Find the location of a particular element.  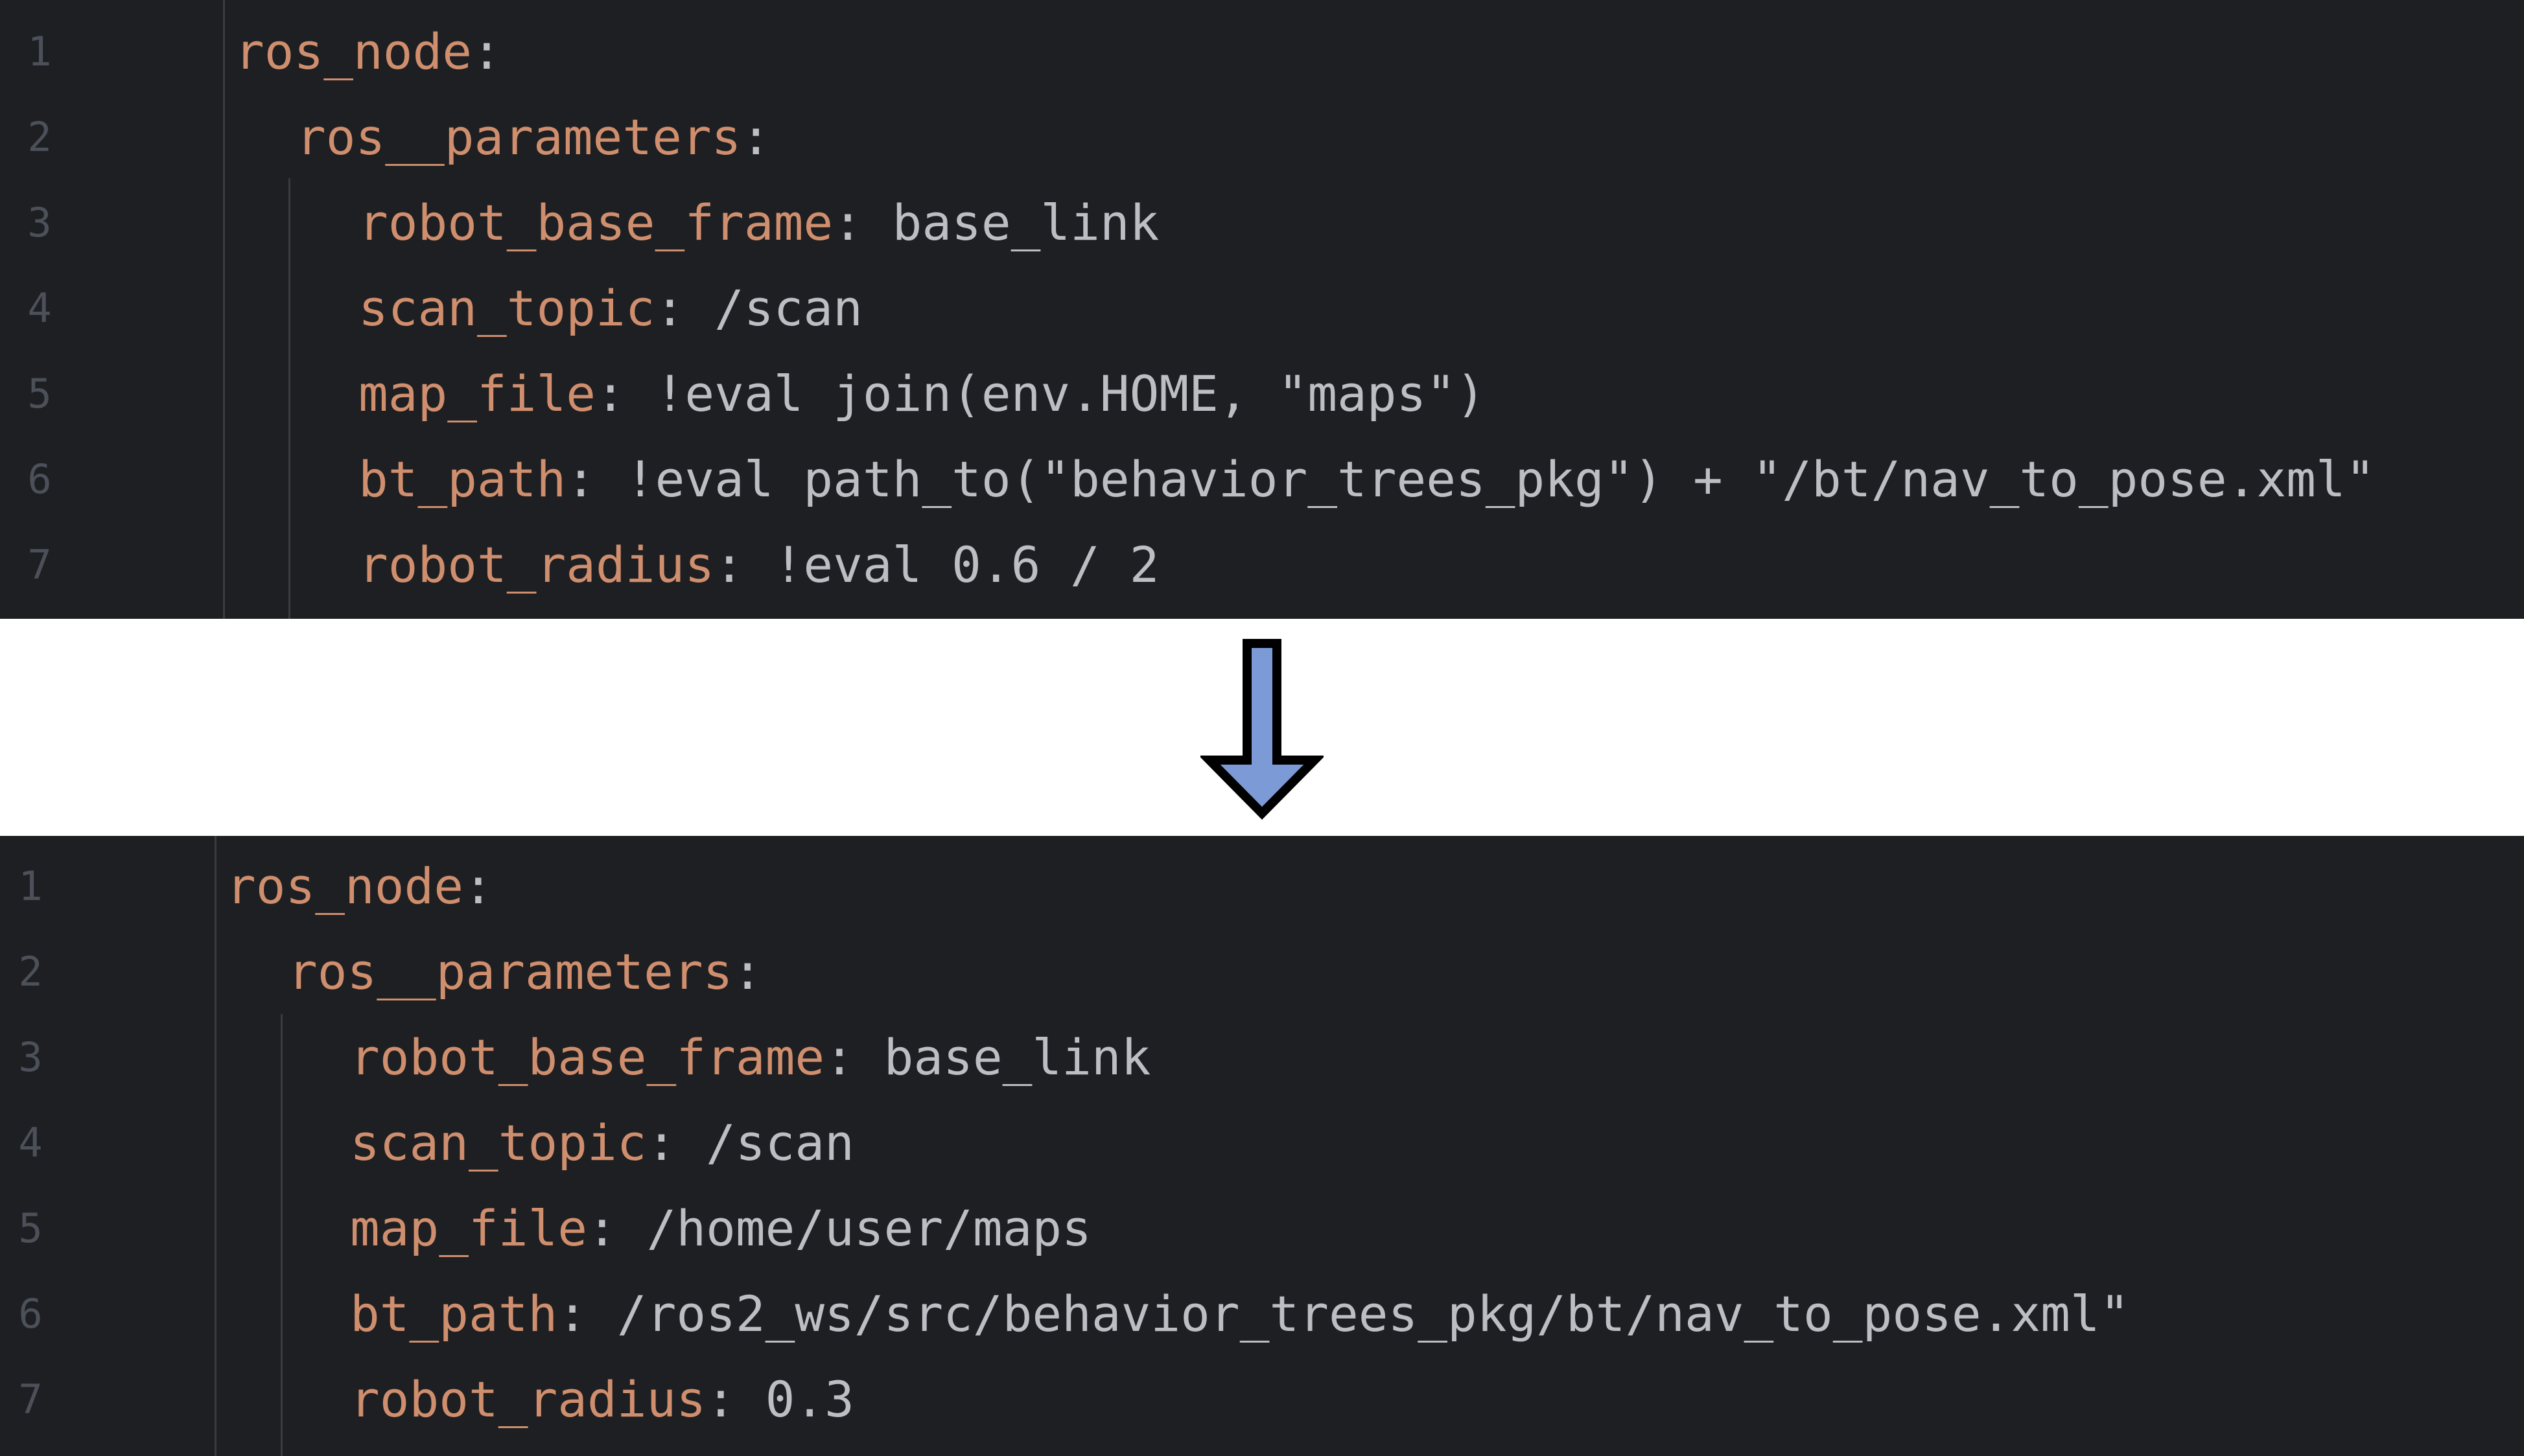

code-text: map_file: !eval join(env.HOME, "maps") is located at coordinates (922, 394).